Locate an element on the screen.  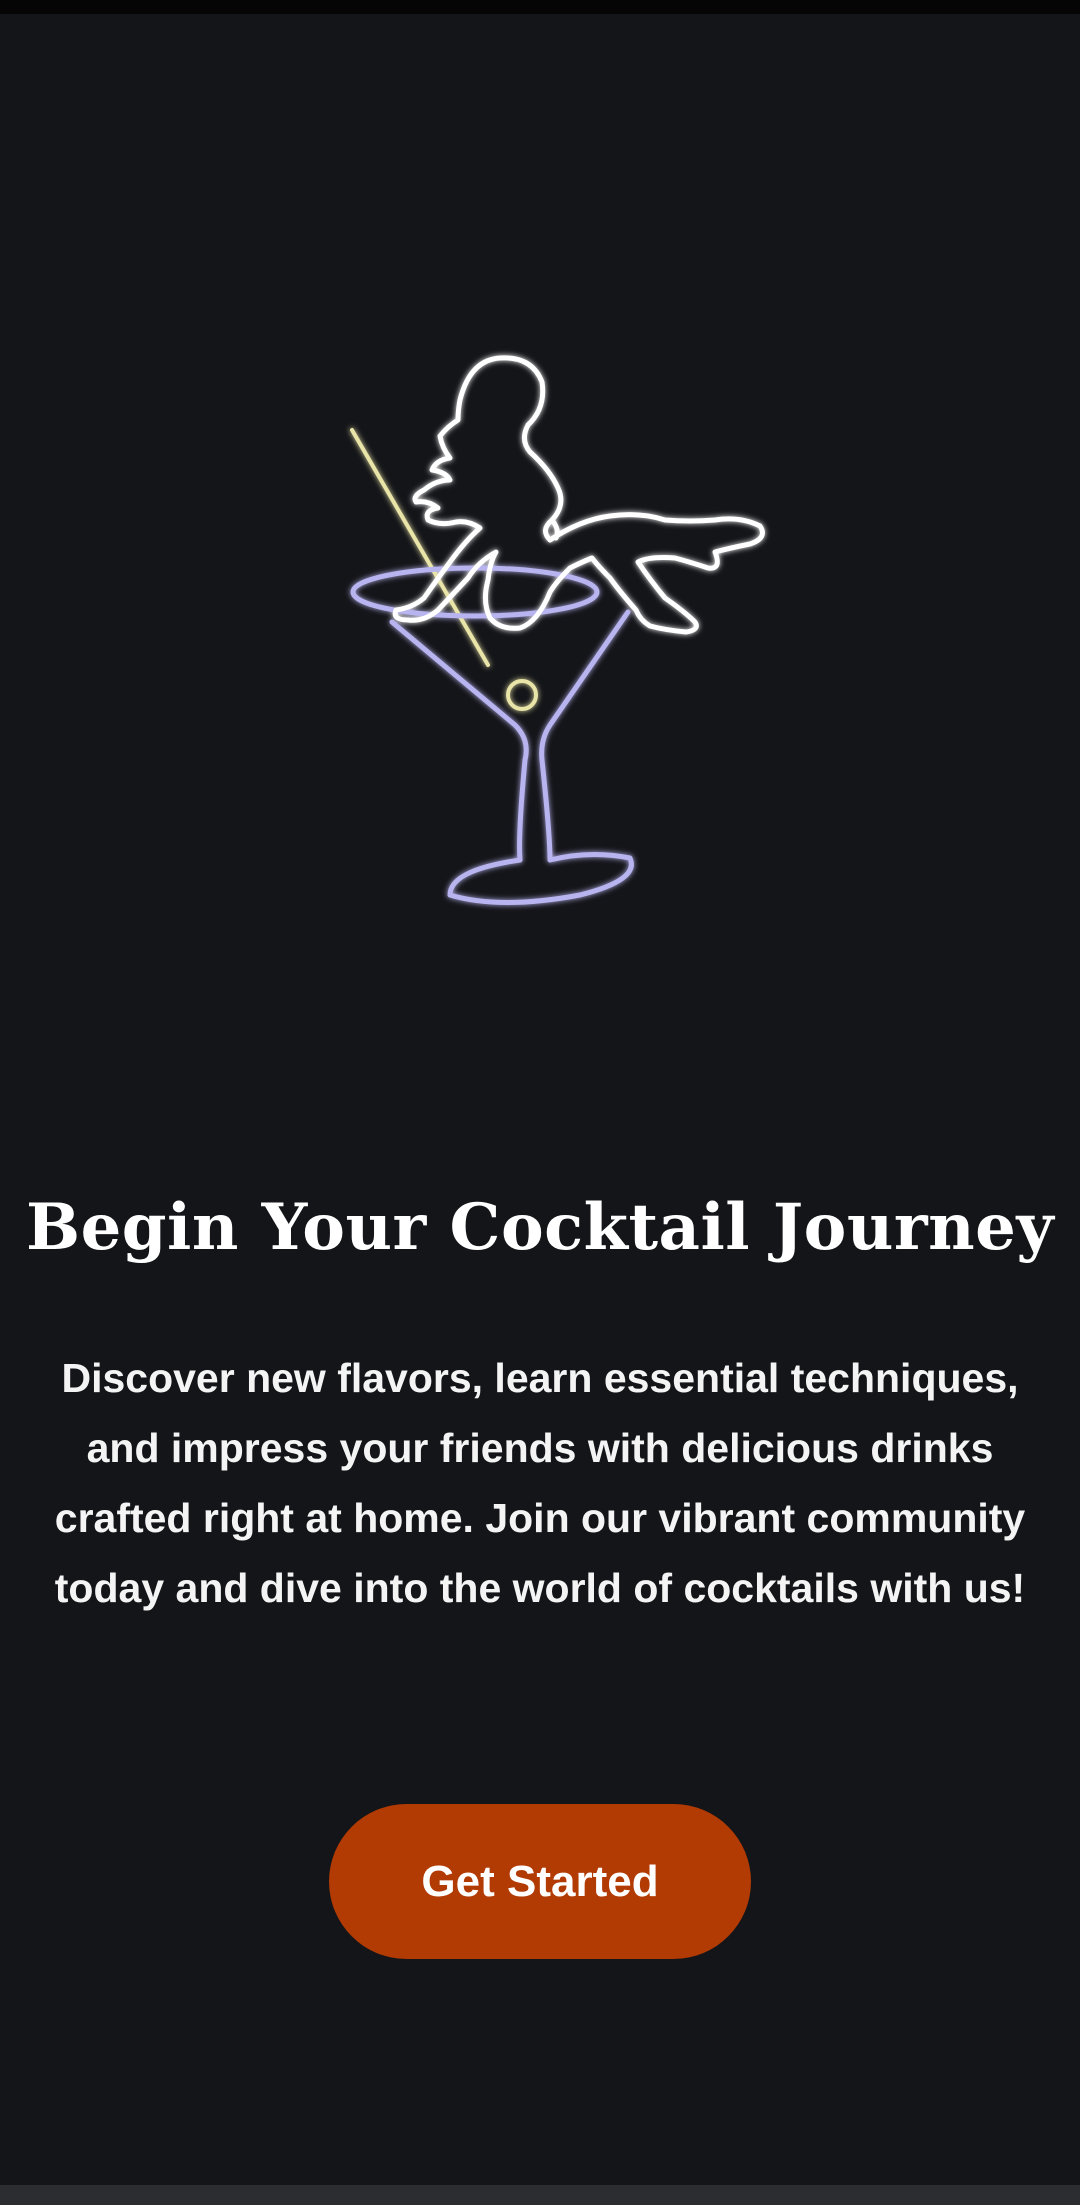
get-started-button: Get Started is located at coordinates (540, 1881).